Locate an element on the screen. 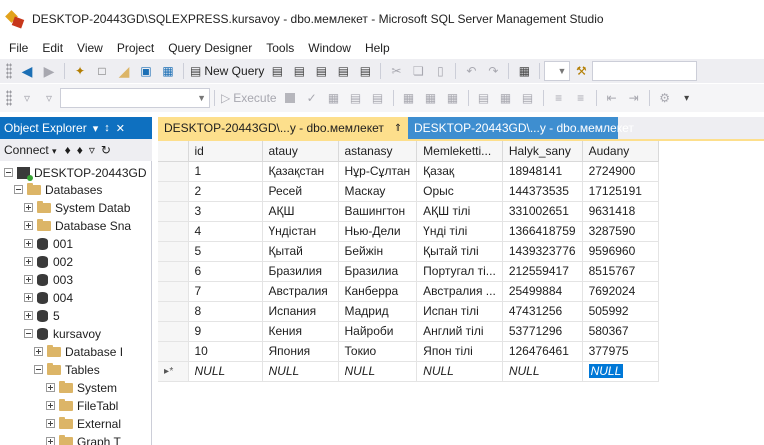 This screenshot has height=445, width=764. table-cell: Орыс is located at coordinates (459, 191).